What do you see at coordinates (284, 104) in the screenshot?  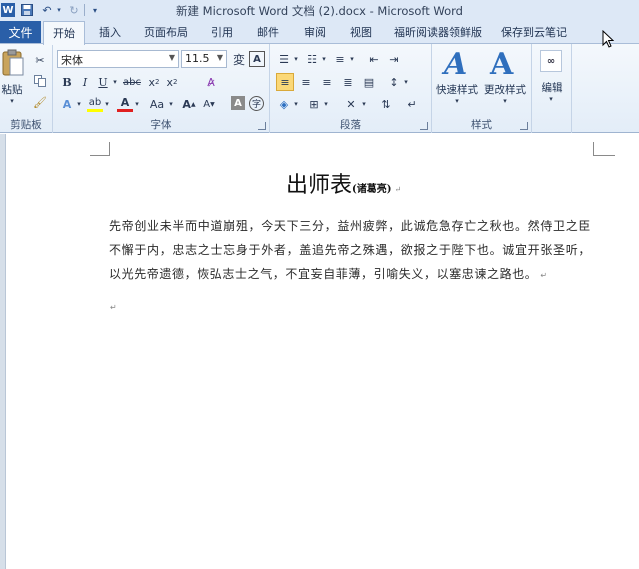 I see `shading-icon: ◈` at bounding box center [284, 104].